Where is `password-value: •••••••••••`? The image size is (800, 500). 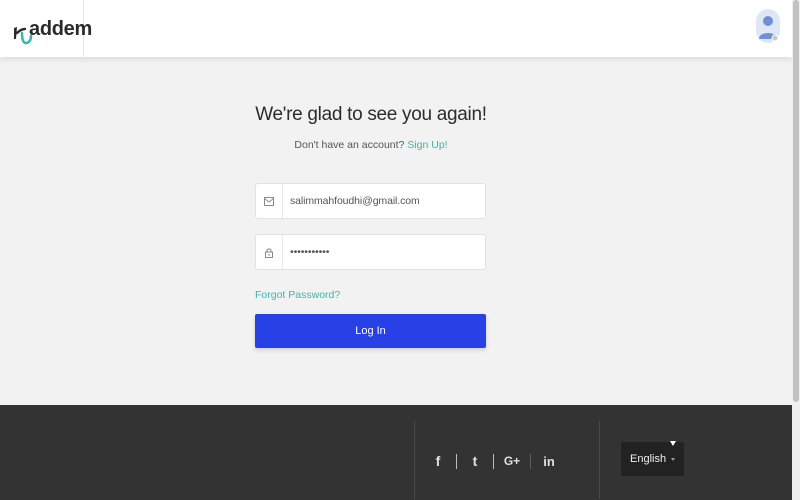 password-value: ••••••••••• is located at coordinates (309, 252).